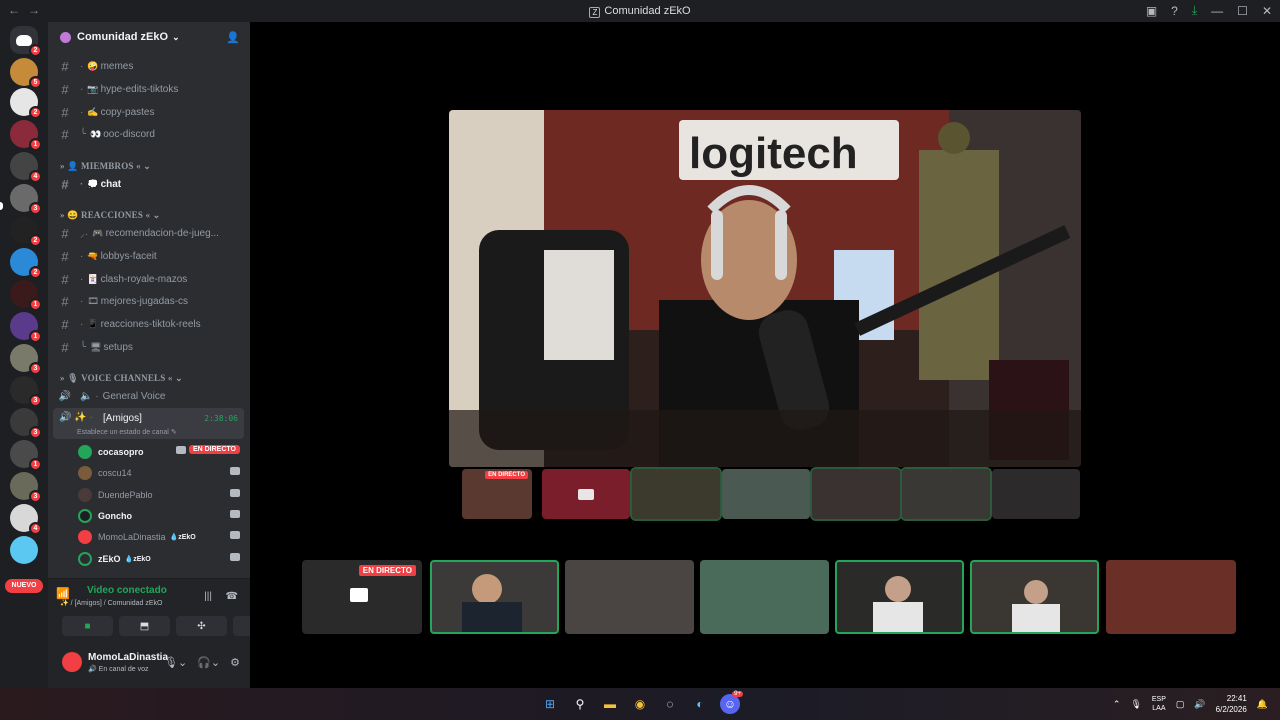  Describe the element at coordinates (118, 603) in the screenshot. I see `connection-location-text: [Amigos] / Comunidad zEkO` at that location.